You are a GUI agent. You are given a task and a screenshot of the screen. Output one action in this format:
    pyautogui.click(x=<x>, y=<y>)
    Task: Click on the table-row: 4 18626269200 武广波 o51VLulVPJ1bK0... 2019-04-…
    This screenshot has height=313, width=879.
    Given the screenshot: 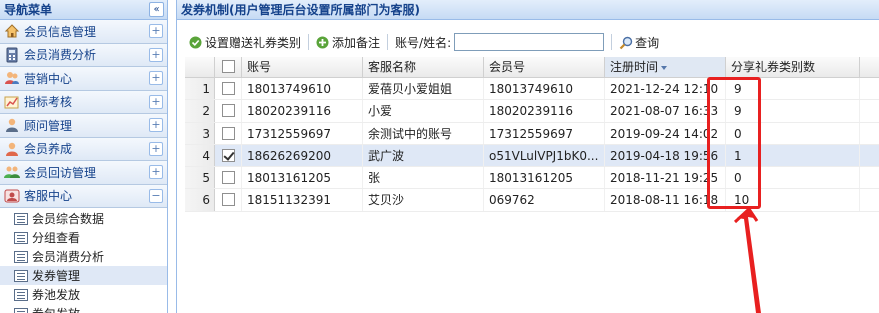 What is the action you would take?
    pyautogui.click(x=532, y=156)
    